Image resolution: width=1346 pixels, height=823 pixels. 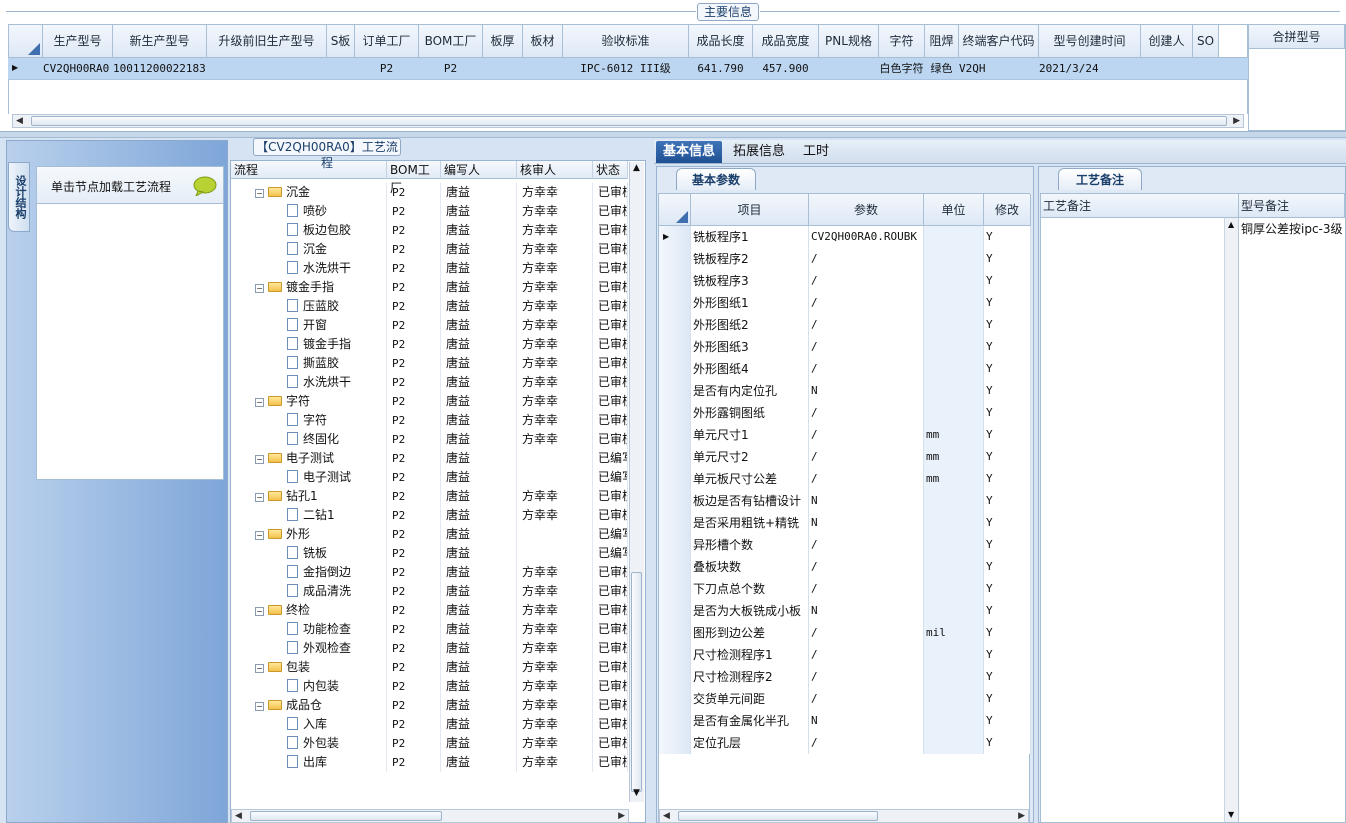 What do you see at coordinates (160, 41) in the screenshot?
I see `main-col-header: 新生产型号` at bounding box center [160, 41].